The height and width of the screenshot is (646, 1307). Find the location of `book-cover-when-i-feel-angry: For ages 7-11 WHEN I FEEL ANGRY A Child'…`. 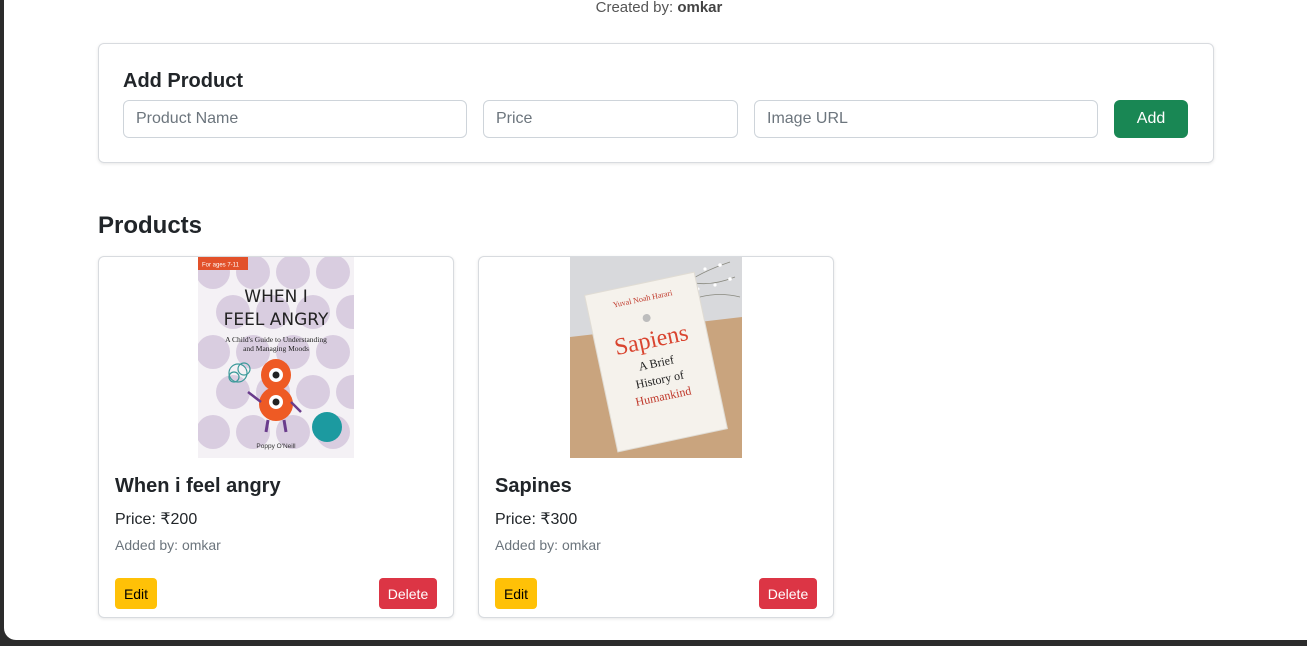

book-cover-when-i-feel-angry: For ages 7-11 WHEN I FEEL ANGRY A Child'… is located at coordinates (276, 357).